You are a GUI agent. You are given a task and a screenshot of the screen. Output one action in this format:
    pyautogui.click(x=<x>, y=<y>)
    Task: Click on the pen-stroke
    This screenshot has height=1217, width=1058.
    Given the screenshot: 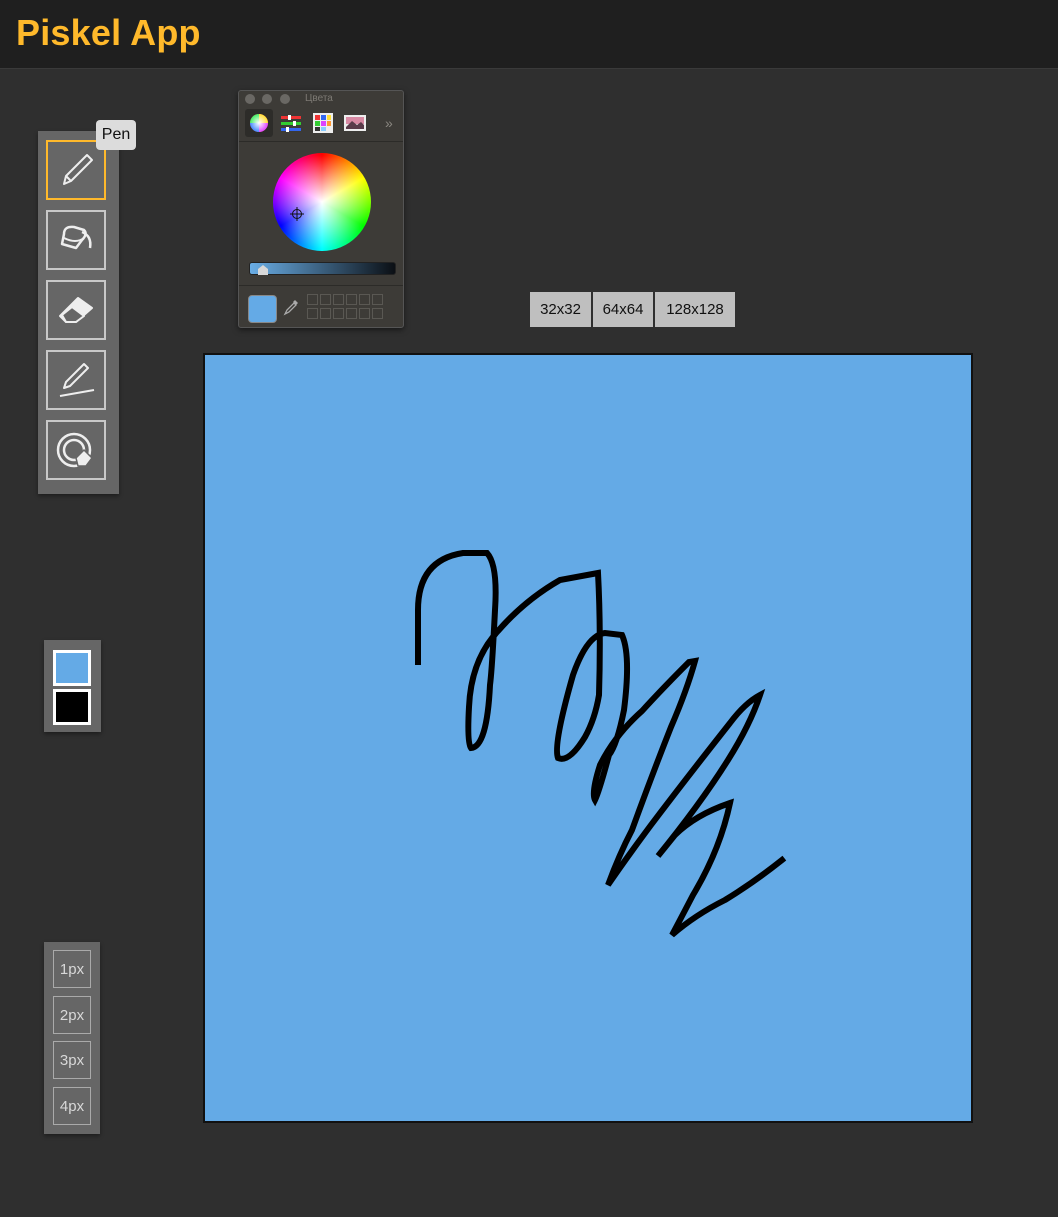 What is the action you would take?
    pyautogui.click(x=601, y=744)
    